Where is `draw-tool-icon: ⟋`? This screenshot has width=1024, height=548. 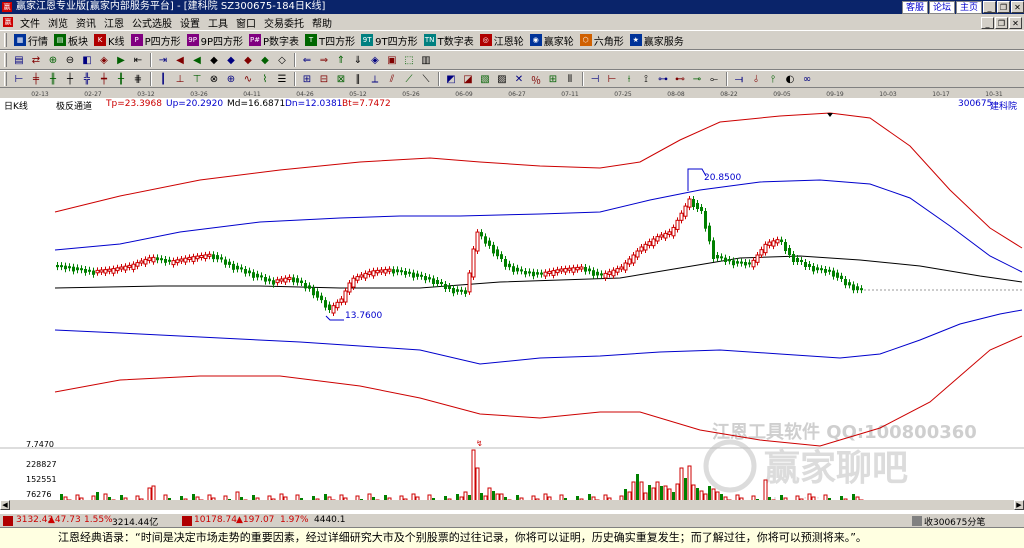
draw-tool-icon: ⟋ is located at coordinates (409, 79).